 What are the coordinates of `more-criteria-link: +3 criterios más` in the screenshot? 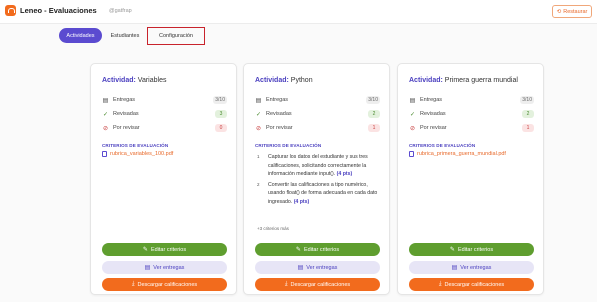 It's located at (273, 228).